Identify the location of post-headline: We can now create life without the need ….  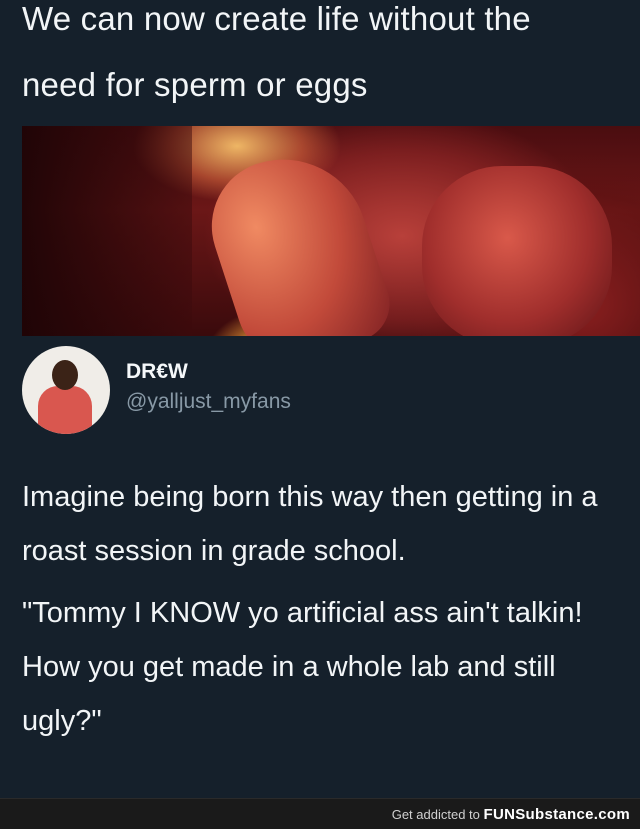
(327, 59).